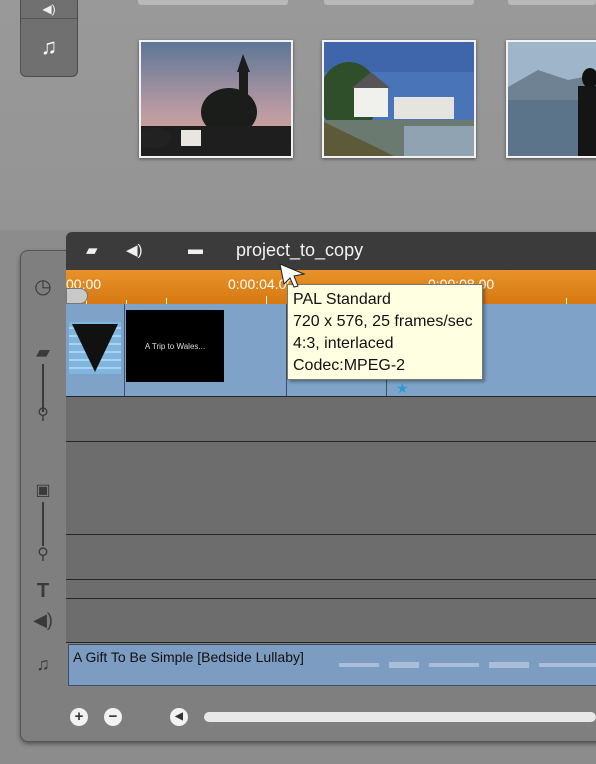 This screenshot has height=764, width=596. Describe the element at coordinates (49, 9) in the screenshot. I see `volume-icon: ◀)` at that location.